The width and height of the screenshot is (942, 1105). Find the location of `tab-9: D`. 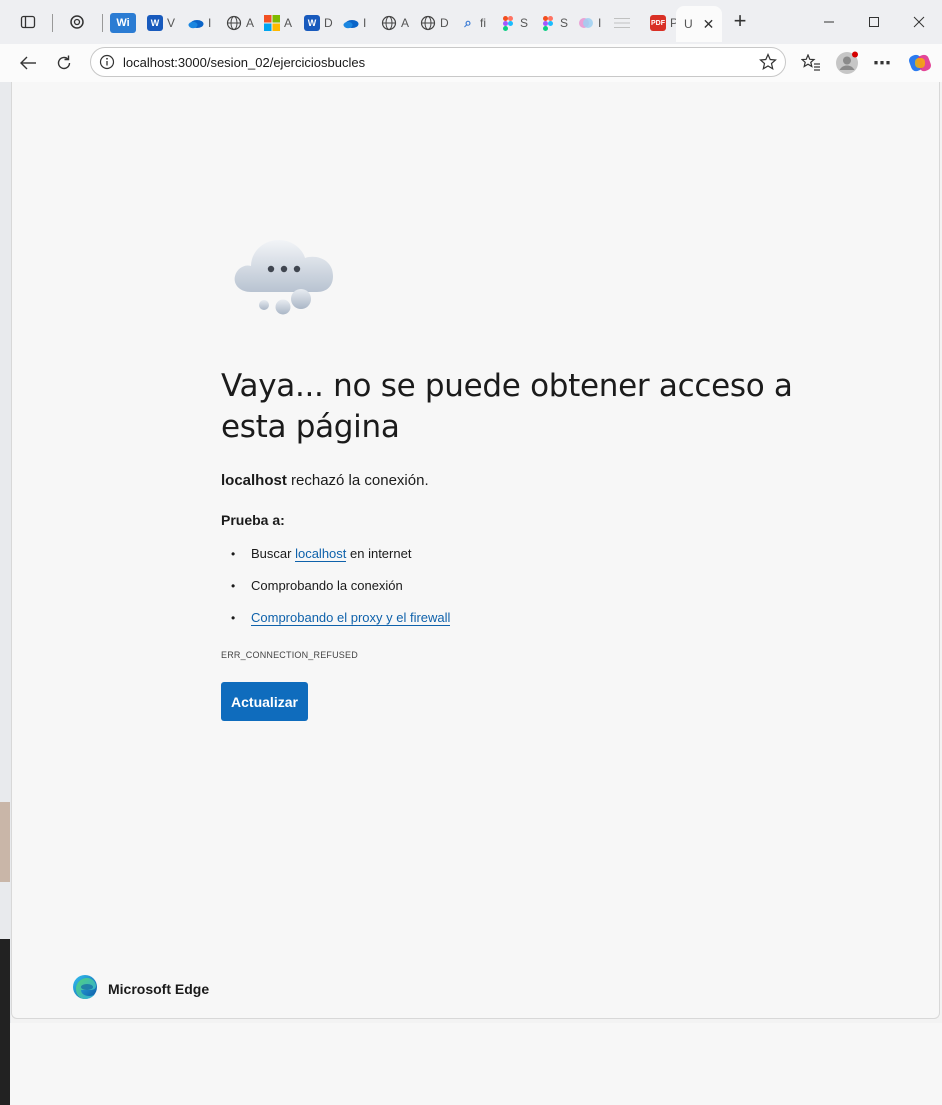

tab-9: D is located at coordinates (434, 23).